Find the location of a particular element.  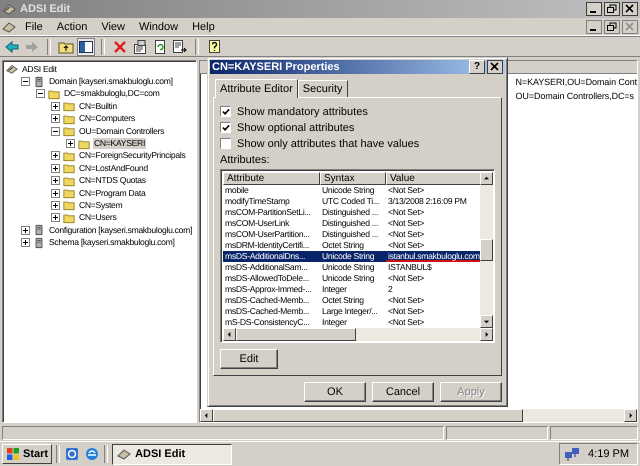

tree-item: Domain [kayseri.smakbuloglu.com] is located at coordinates (111, 82).